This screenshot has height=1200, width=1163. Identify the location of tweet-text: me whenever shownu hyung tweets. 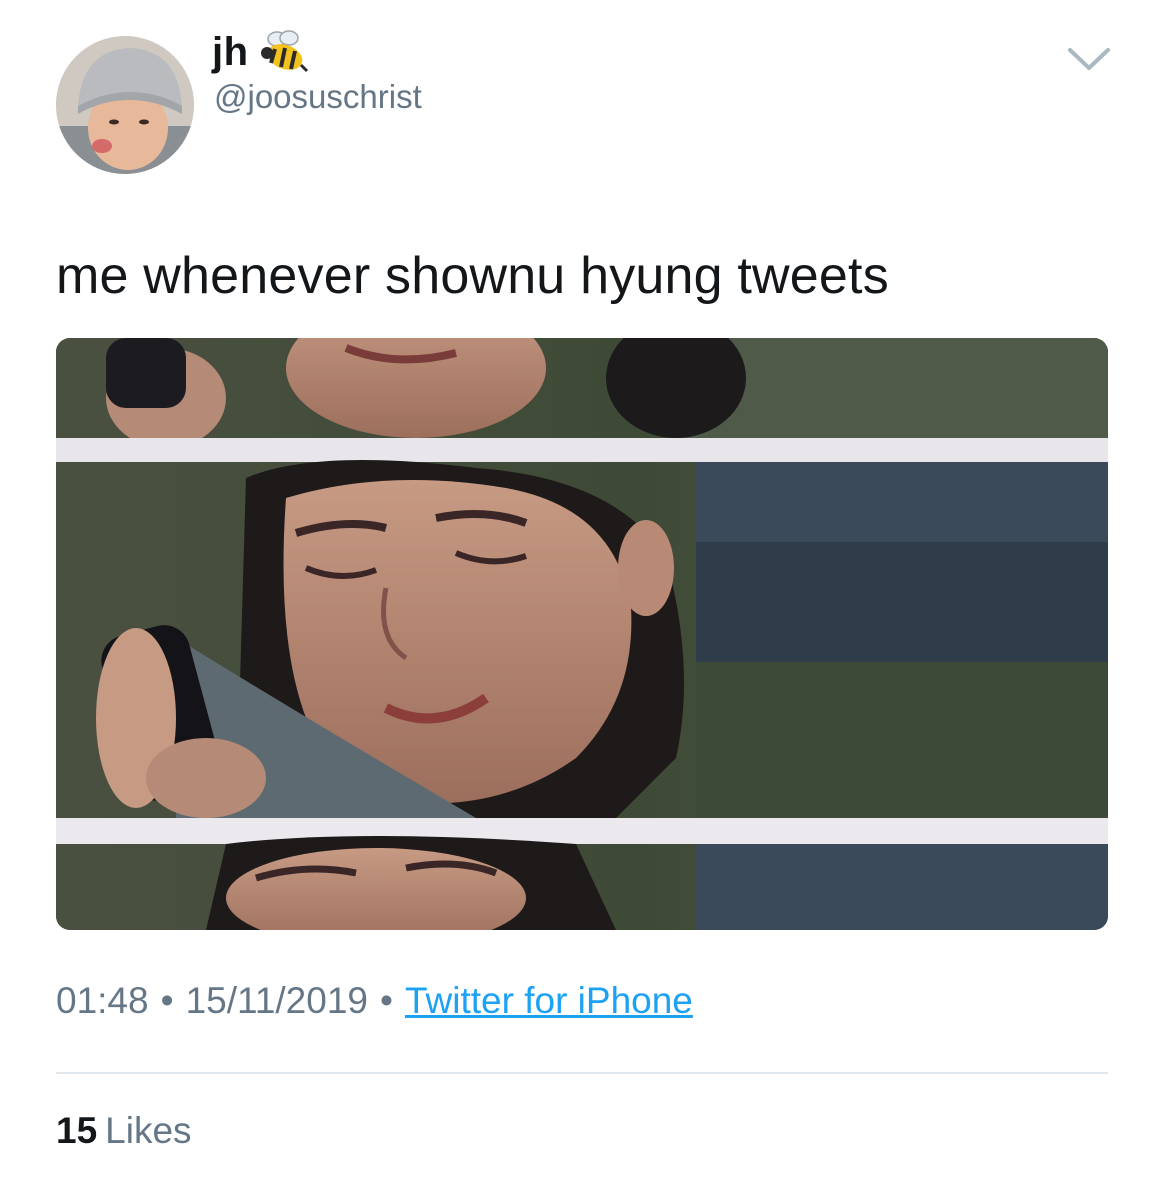
(472, 276).